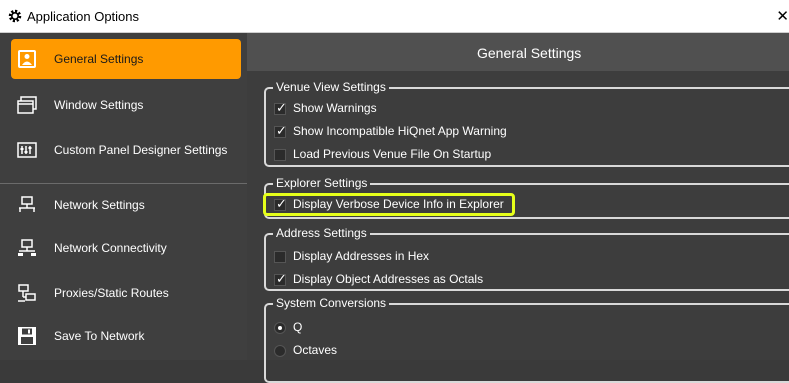 The image size is (789, 383). I want to click on sidebar-item-label: Custom Panel Designer Settings, so click(141, 150).